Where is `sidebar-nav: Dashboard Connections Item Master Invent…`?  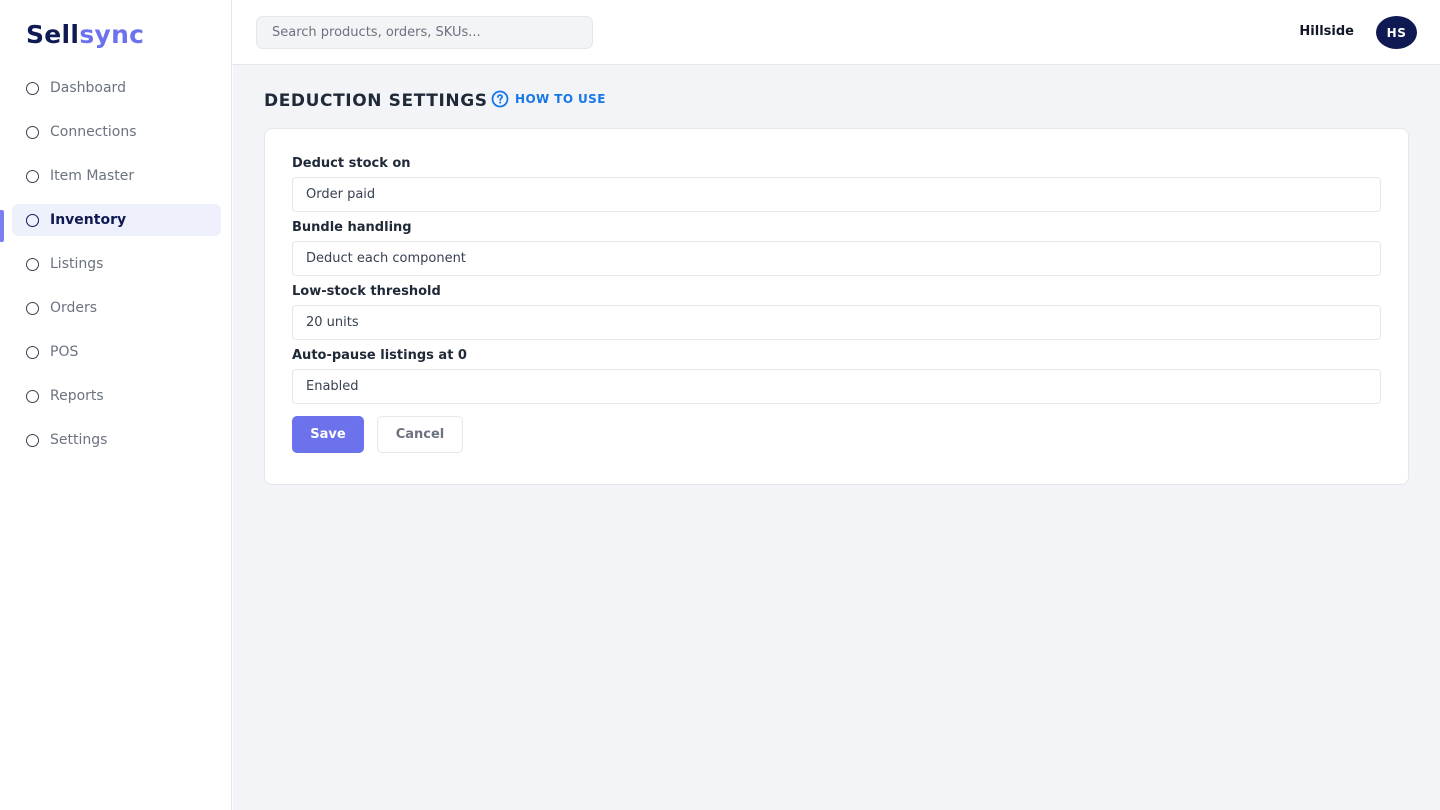 sidebar-nav: Dashboard Connections Item Master Invent… is located at coordinates (116, 270).